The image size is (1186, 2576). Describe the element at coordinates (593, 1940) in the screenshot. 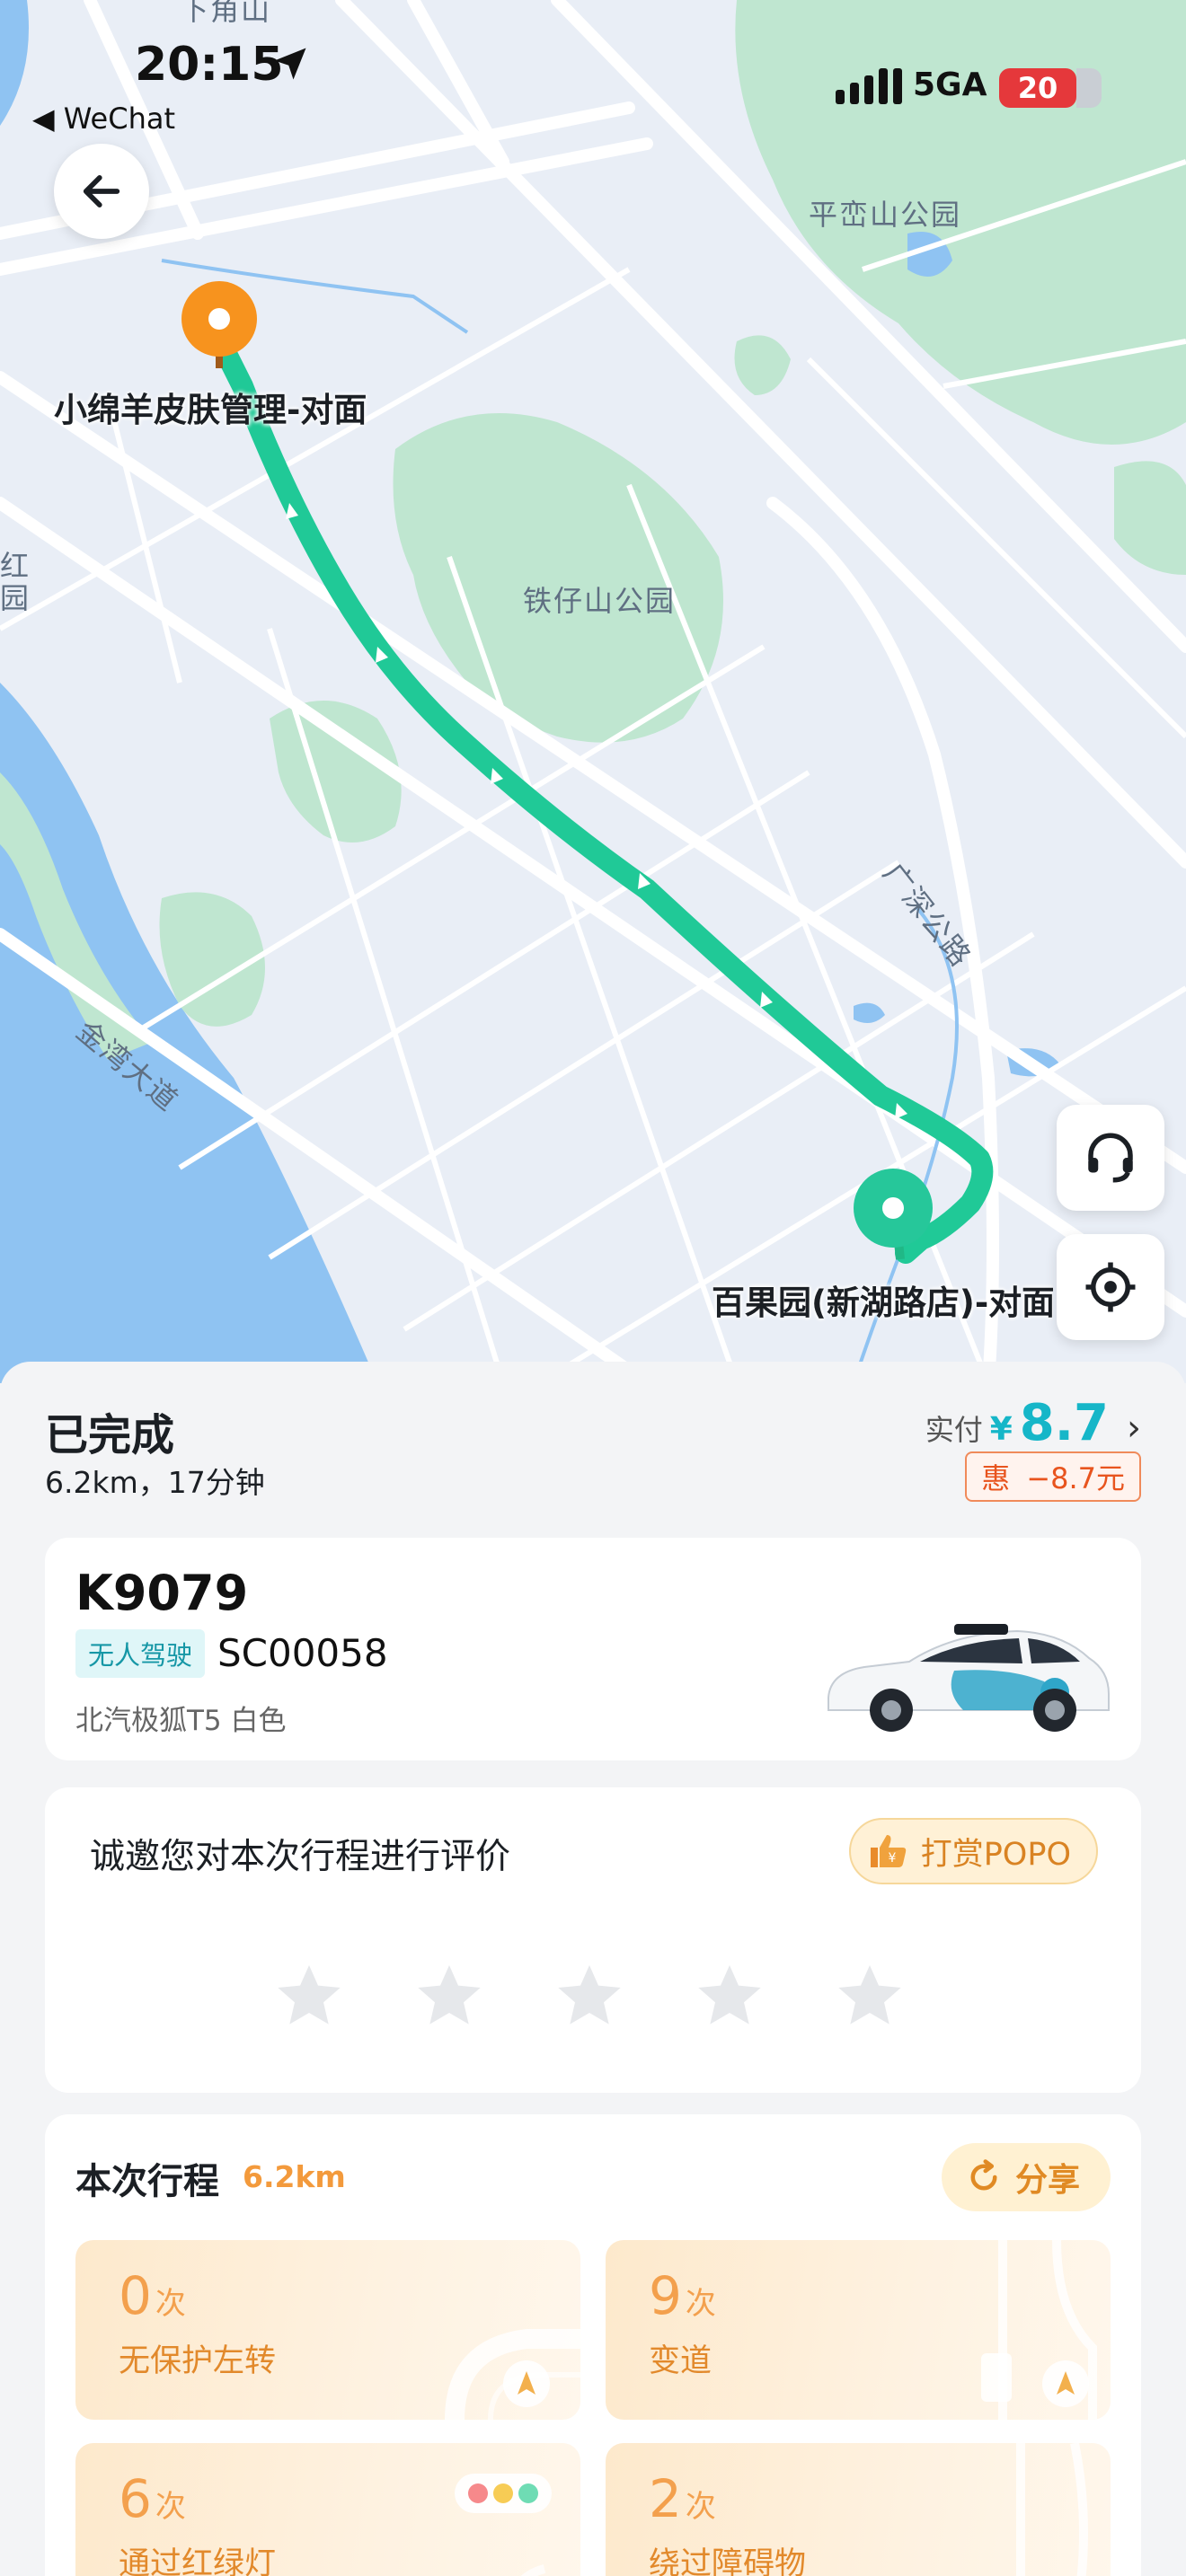

I see `rating-card: 诚邀您对本次行程进行评价 ¥ 打赏POPO` at that location.